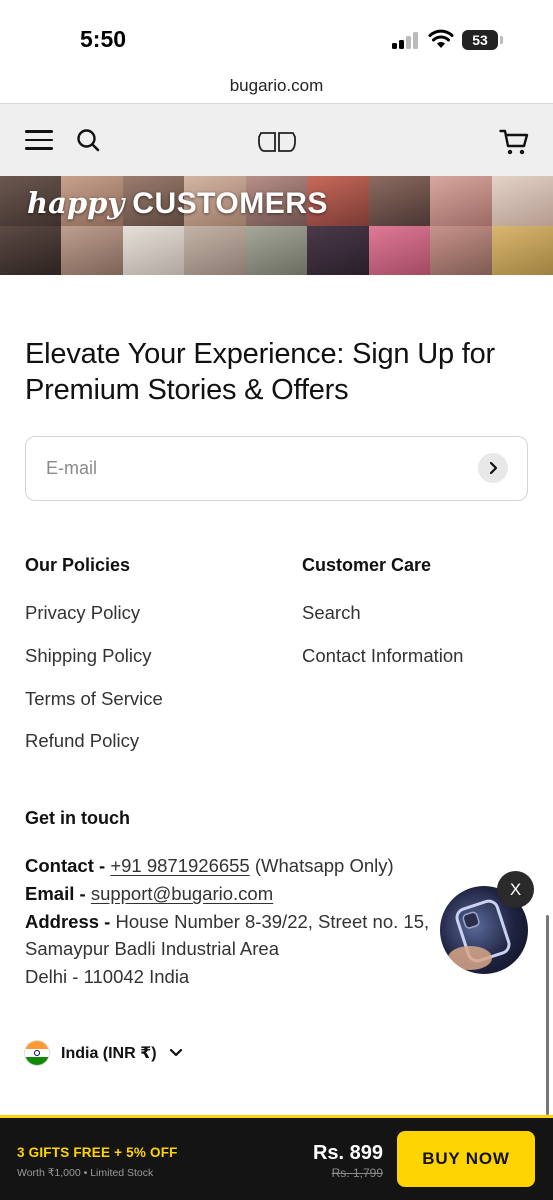 The height and width of the screenshot is (1200, 553). Describe the element at coordinates (515, 889) in the screenshot. I see `close-video-button: X` at that location.